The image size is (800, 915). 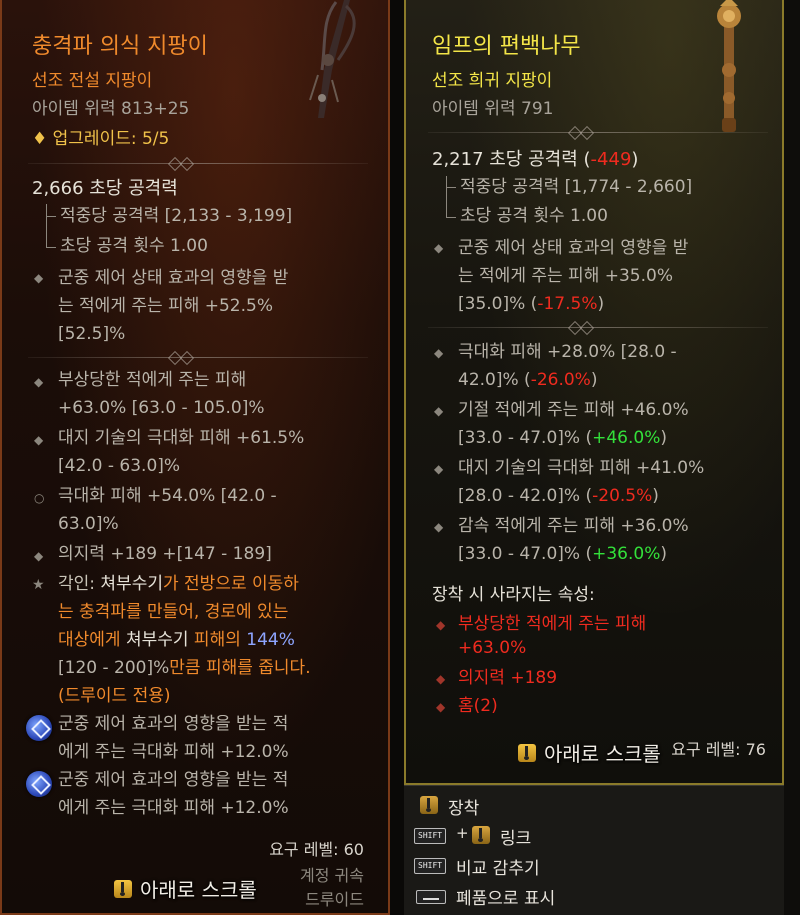 What do you see at coordinates (92, 81) in the screenshot?
I see `item-rarity: 선조 전설 지팡이` at bounding box center [92, 81].